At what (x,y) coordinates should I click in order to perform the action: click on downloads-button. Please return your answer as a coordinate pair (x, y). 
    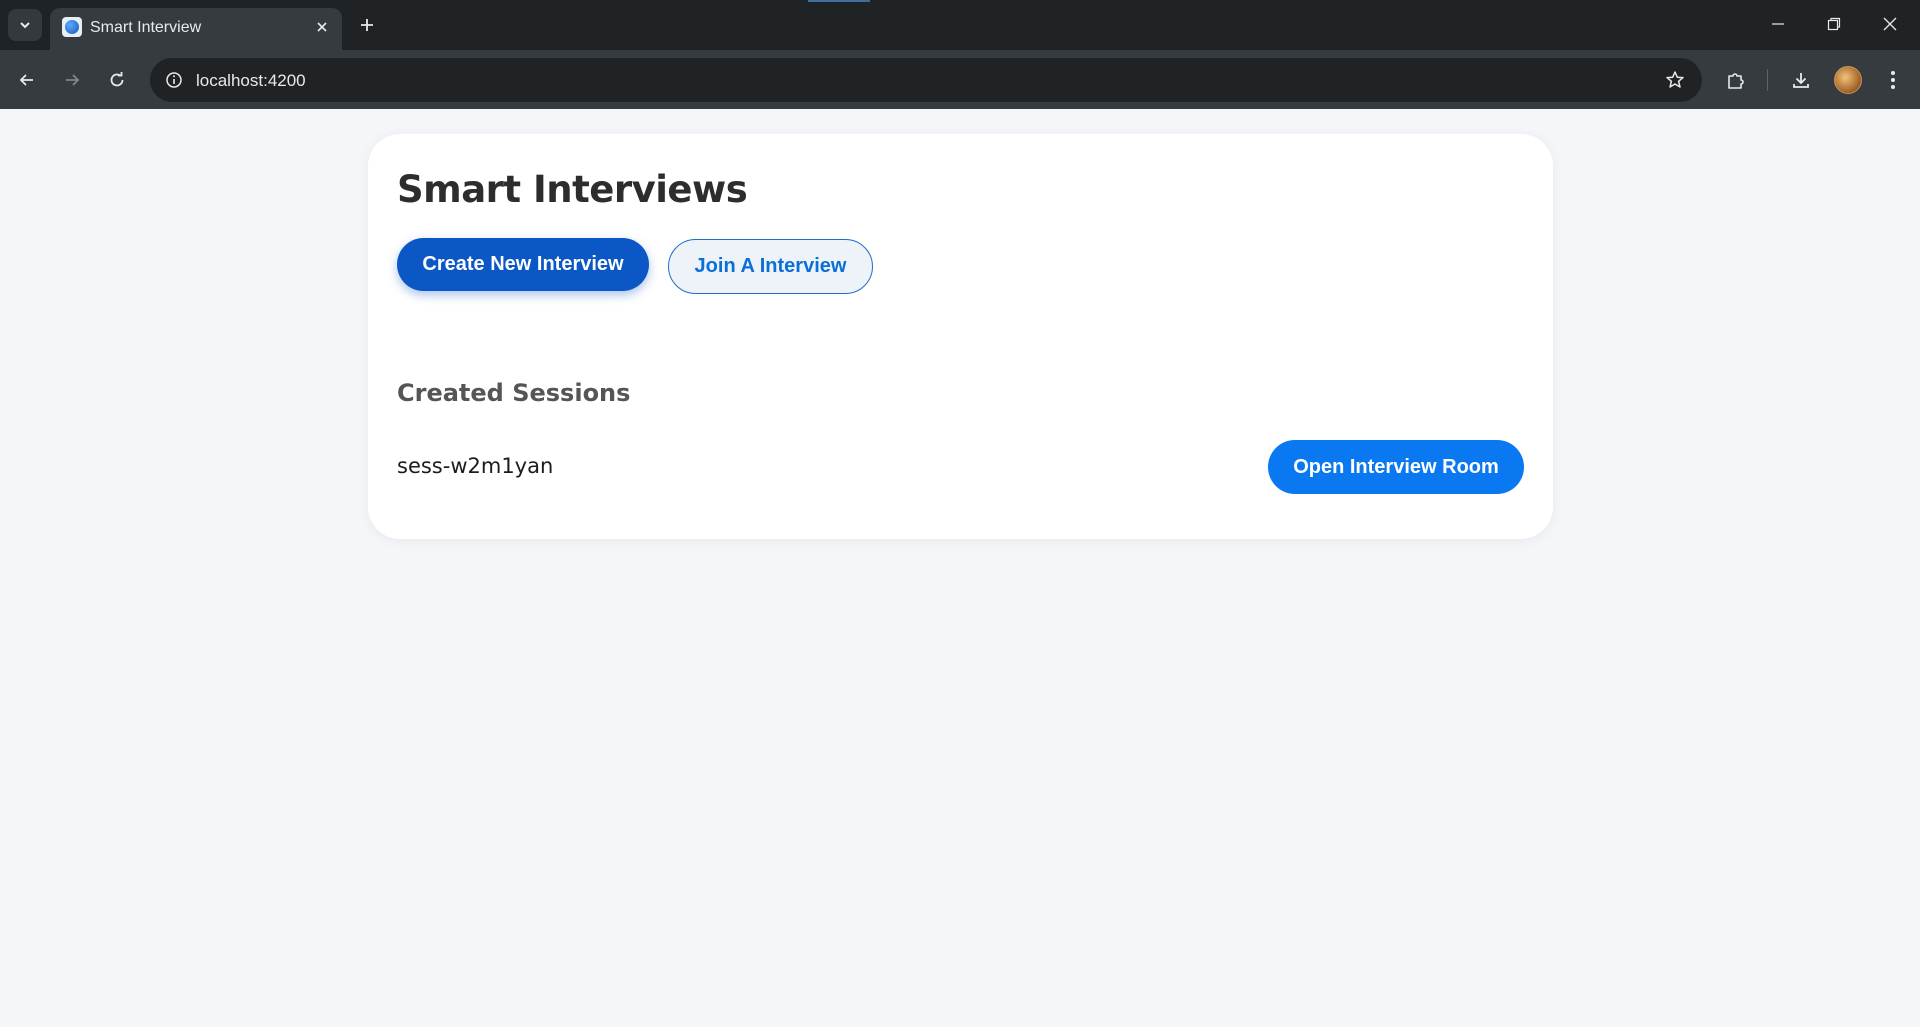
    Looking at the image, I should click on (1801, 80).